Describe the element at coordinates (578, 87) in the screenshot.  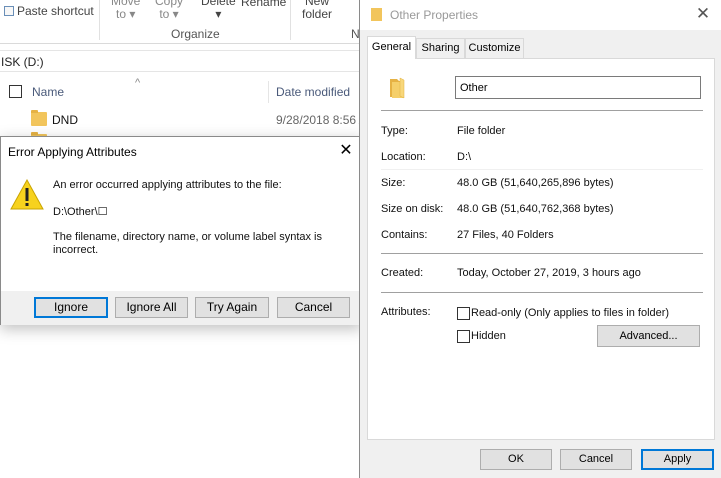
I see `folder-name-input` at that location.